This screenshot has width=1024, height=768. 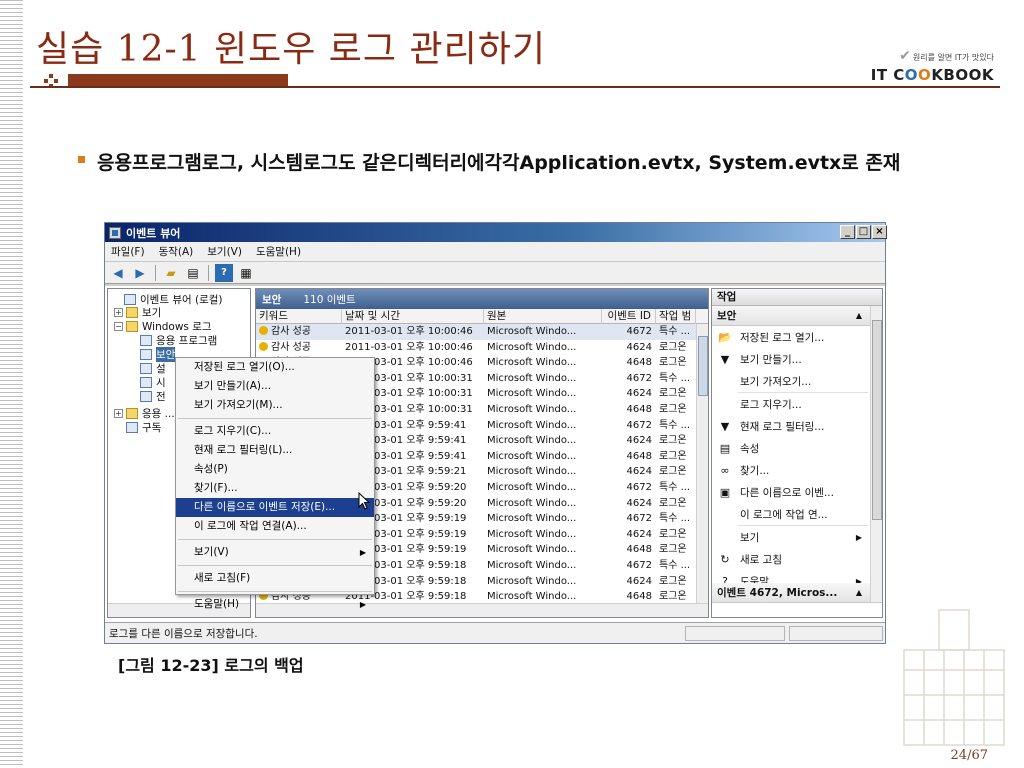 What do you see at coordinates (876, 454) in the screenshot?
I see `actions-scrollbar` at bounding box center [876, 454].